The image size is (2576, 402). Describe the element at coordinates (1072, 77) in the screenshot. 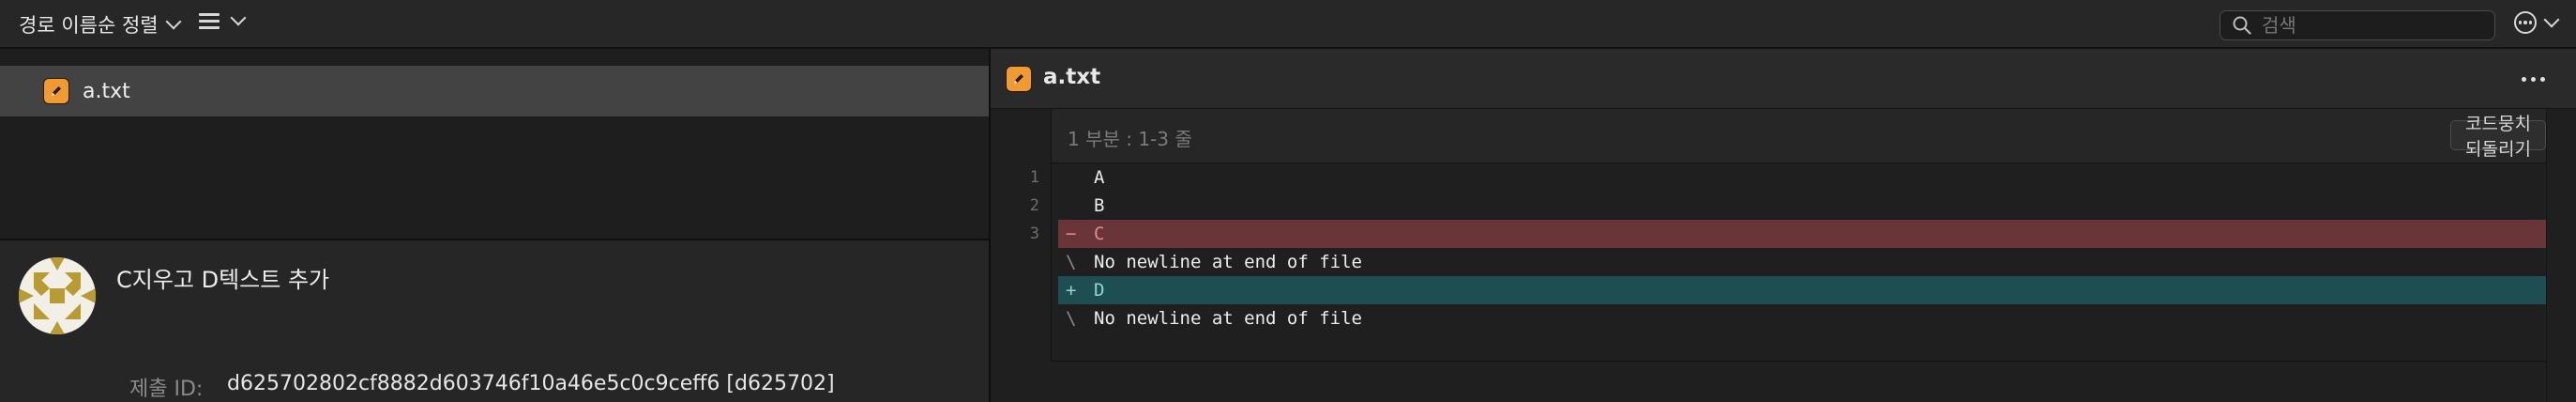

I see `diff-file-title: a.txt` at that location.